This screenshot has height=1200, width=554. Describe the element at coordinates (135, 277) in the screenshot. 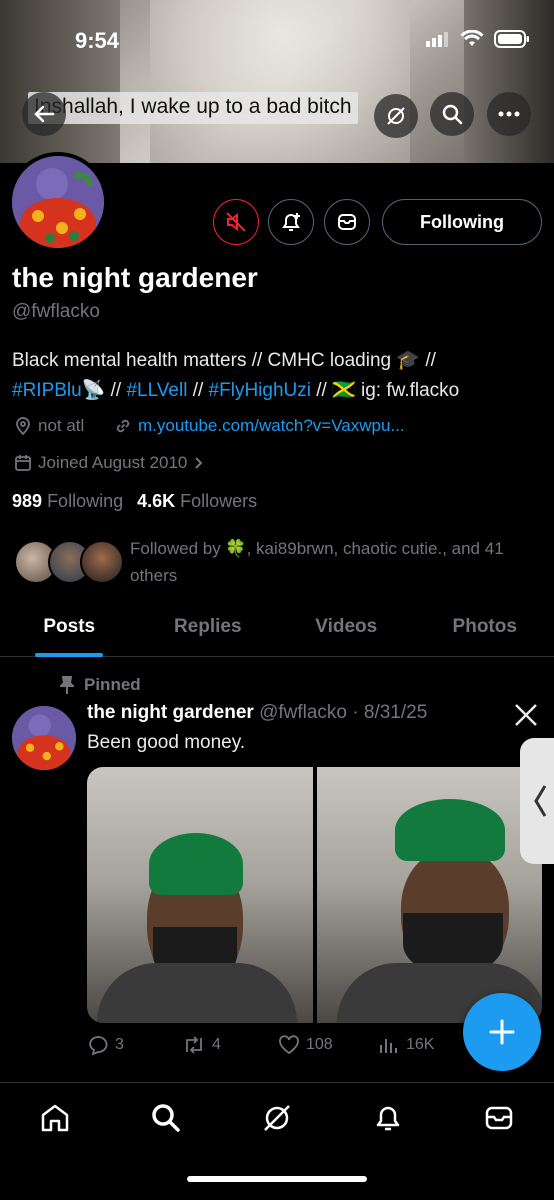

I see `profile-name: the night gardener` at that location.